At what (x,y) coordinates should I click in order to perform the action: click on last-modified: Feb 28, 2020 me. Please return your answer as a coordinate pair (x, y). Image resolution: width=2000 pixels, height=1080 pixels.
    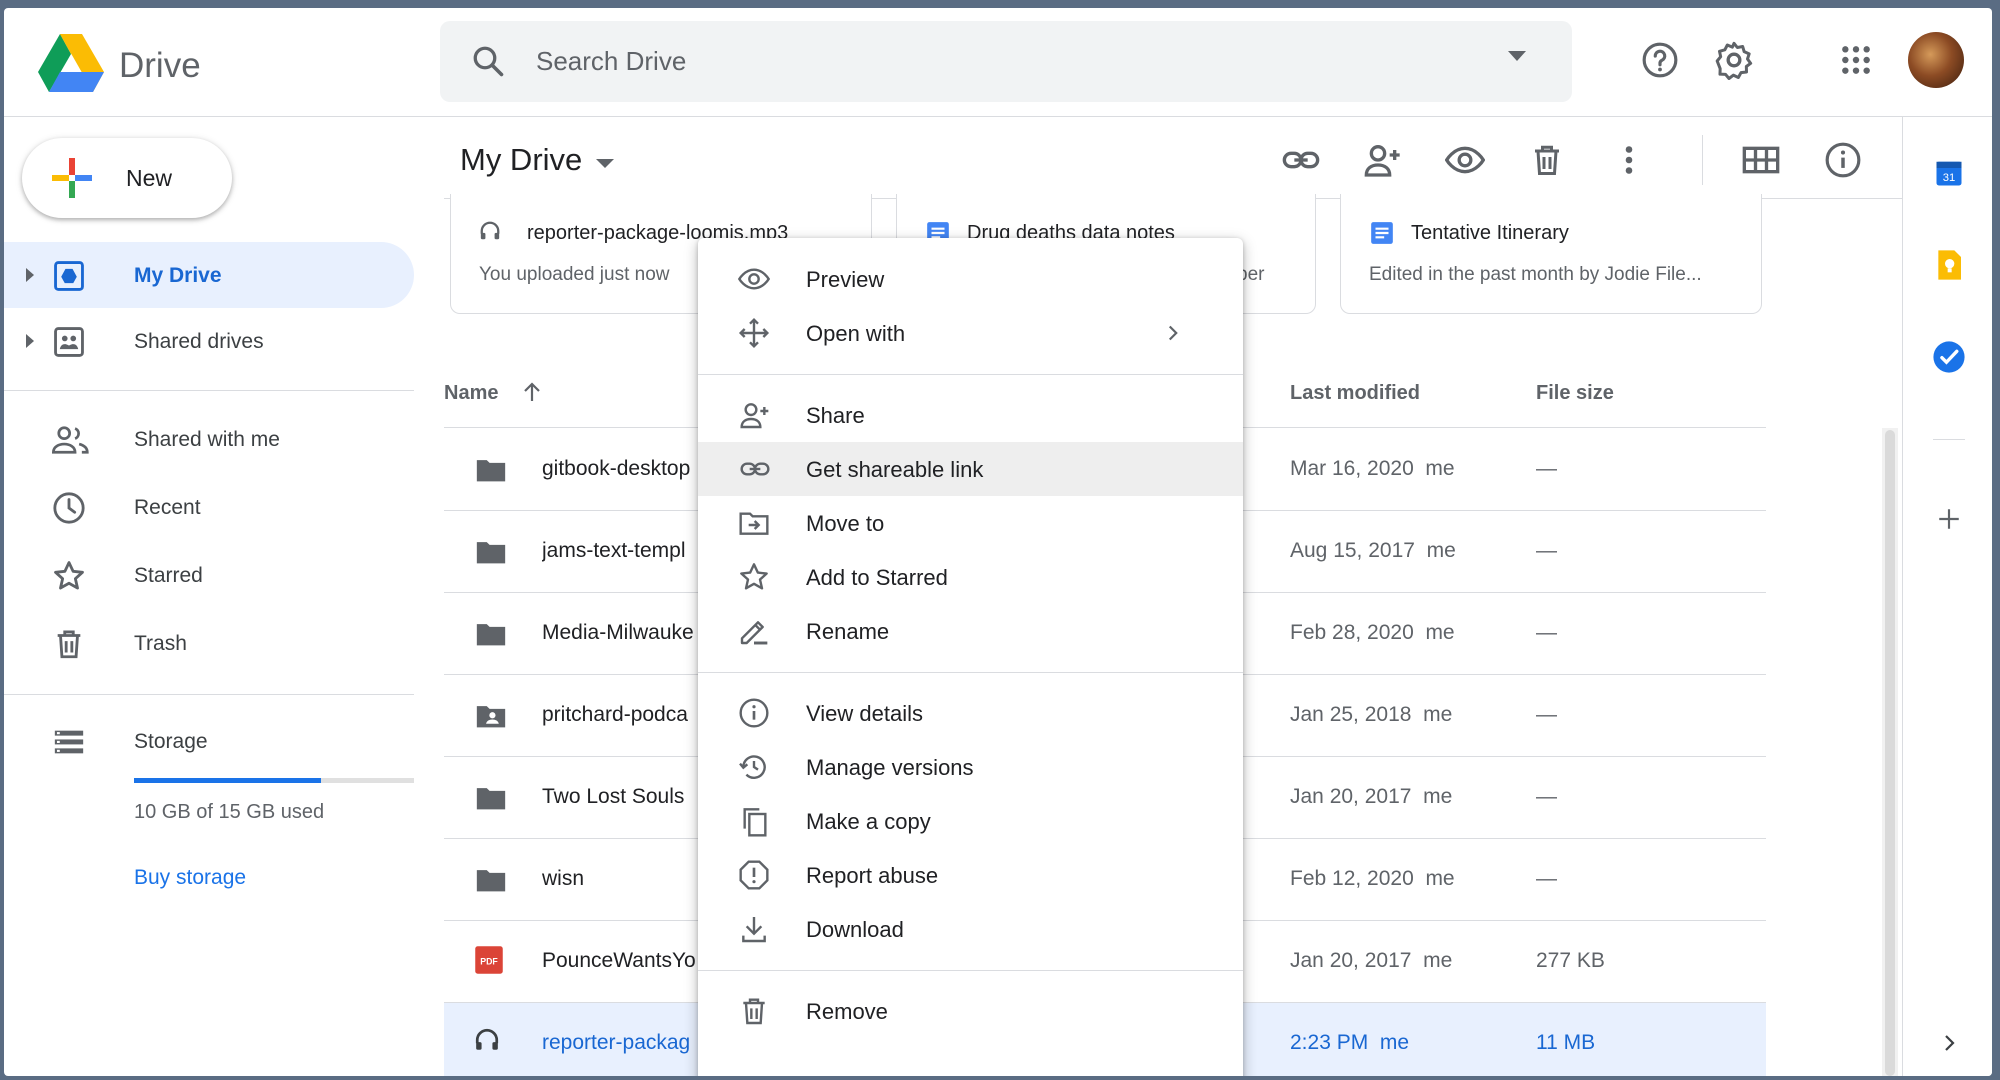
    Looking at the image, I should click on (1372, 632).